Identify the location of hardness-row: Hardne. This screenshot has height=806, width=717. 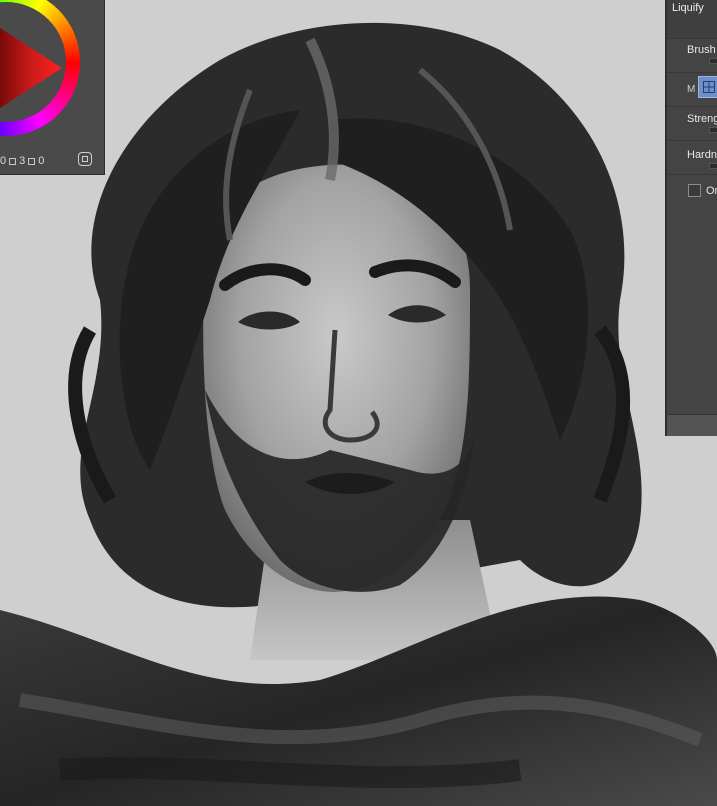
(692, 157).